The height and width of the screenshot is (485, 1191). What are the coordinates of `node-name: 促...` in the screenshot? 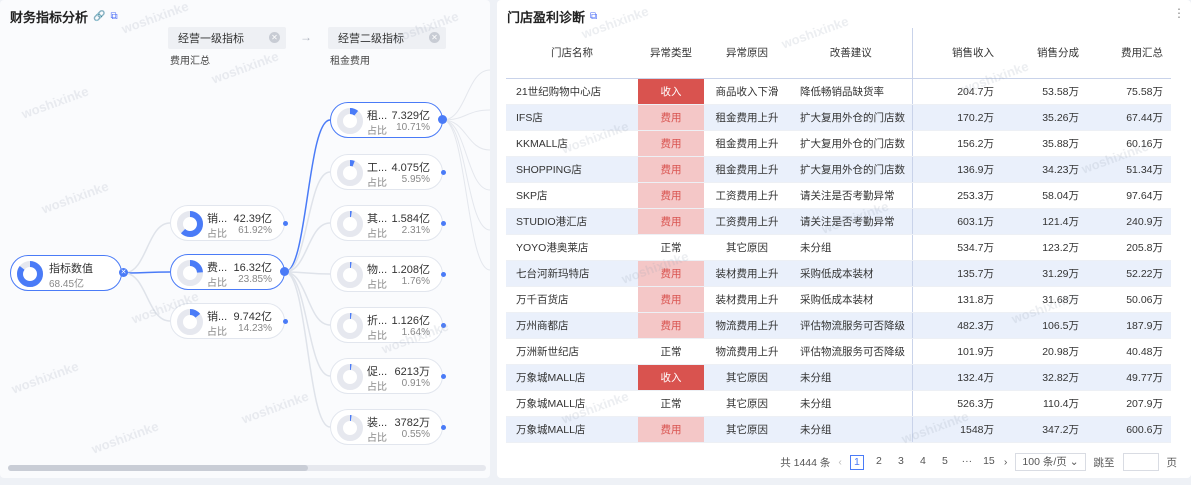 It's located at (377, 372).